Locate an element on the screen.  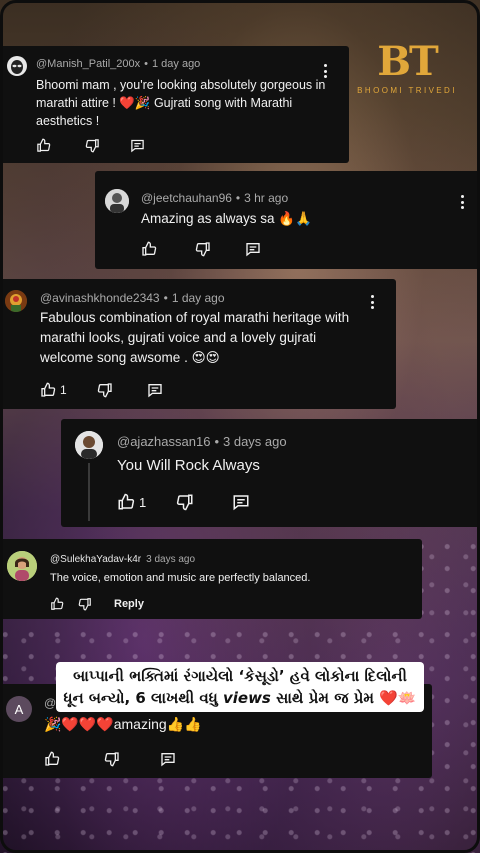
comment-author: @SulekhaYadav-k4r is located at coordinates (95, 559).